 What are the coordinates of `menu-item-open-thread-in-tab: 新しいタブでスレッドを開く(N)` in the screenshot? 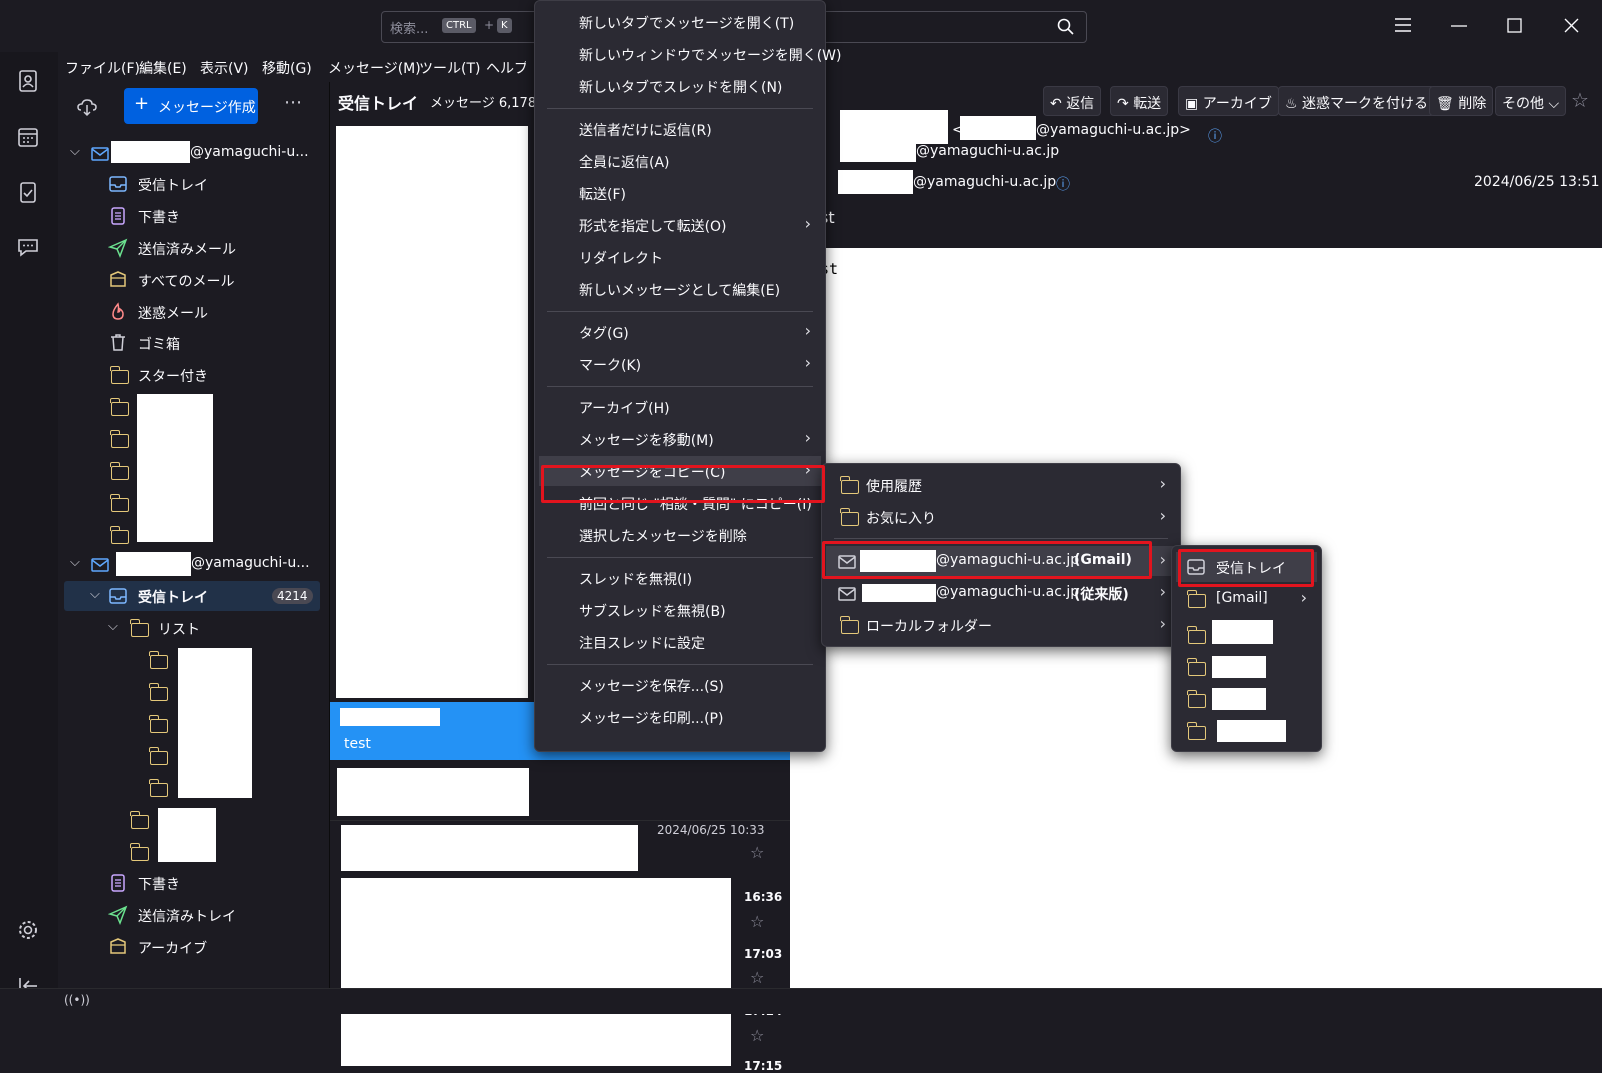 It's located at (680, 86).